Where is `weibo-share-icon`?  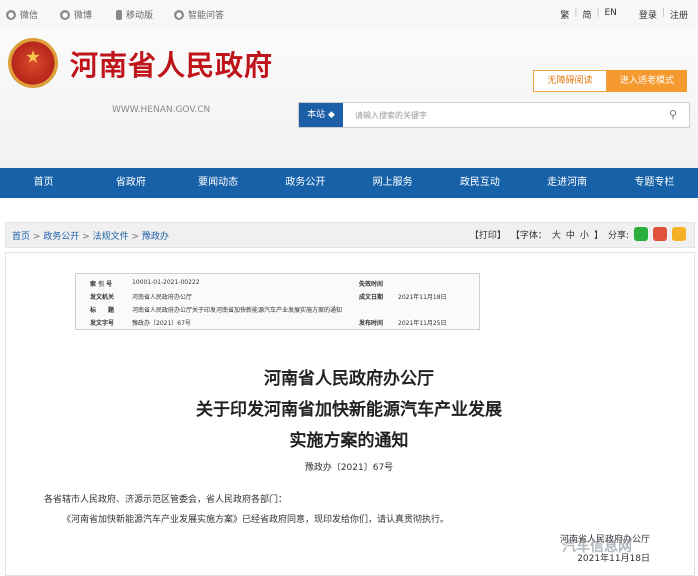 weibo-share-icon is located at coordinates (660, 234).